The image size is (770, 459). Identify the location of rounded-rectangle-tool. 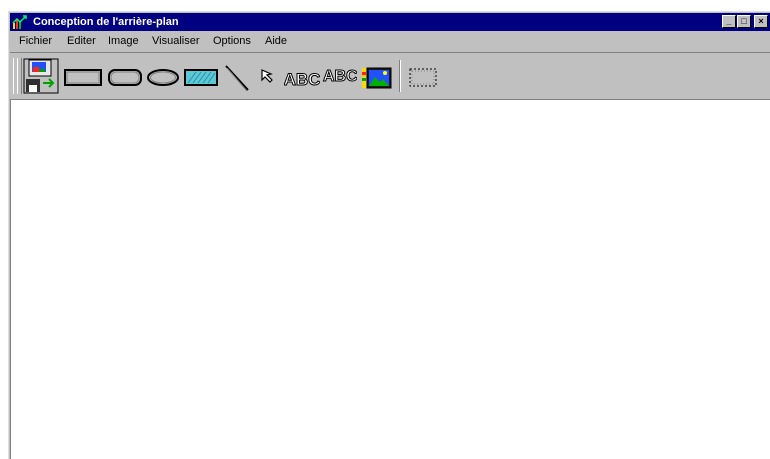
(125, 76).